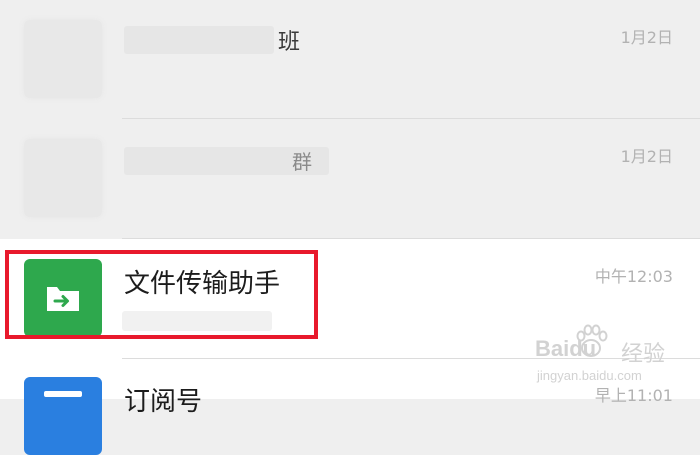 This screenshot has width=700, height=455. Describe the element at coordinates (199, 40) in the screenshot. I see `blurred-name` at that location.